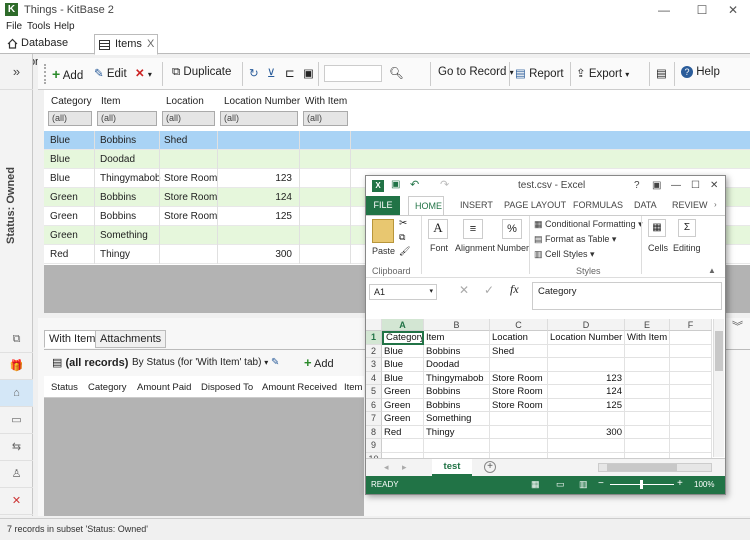 This screenshot has width=750, height=540. Describe the element at coordinates (259, 118) in the screenshot. I see `filter-location-number: (all)` at that location.